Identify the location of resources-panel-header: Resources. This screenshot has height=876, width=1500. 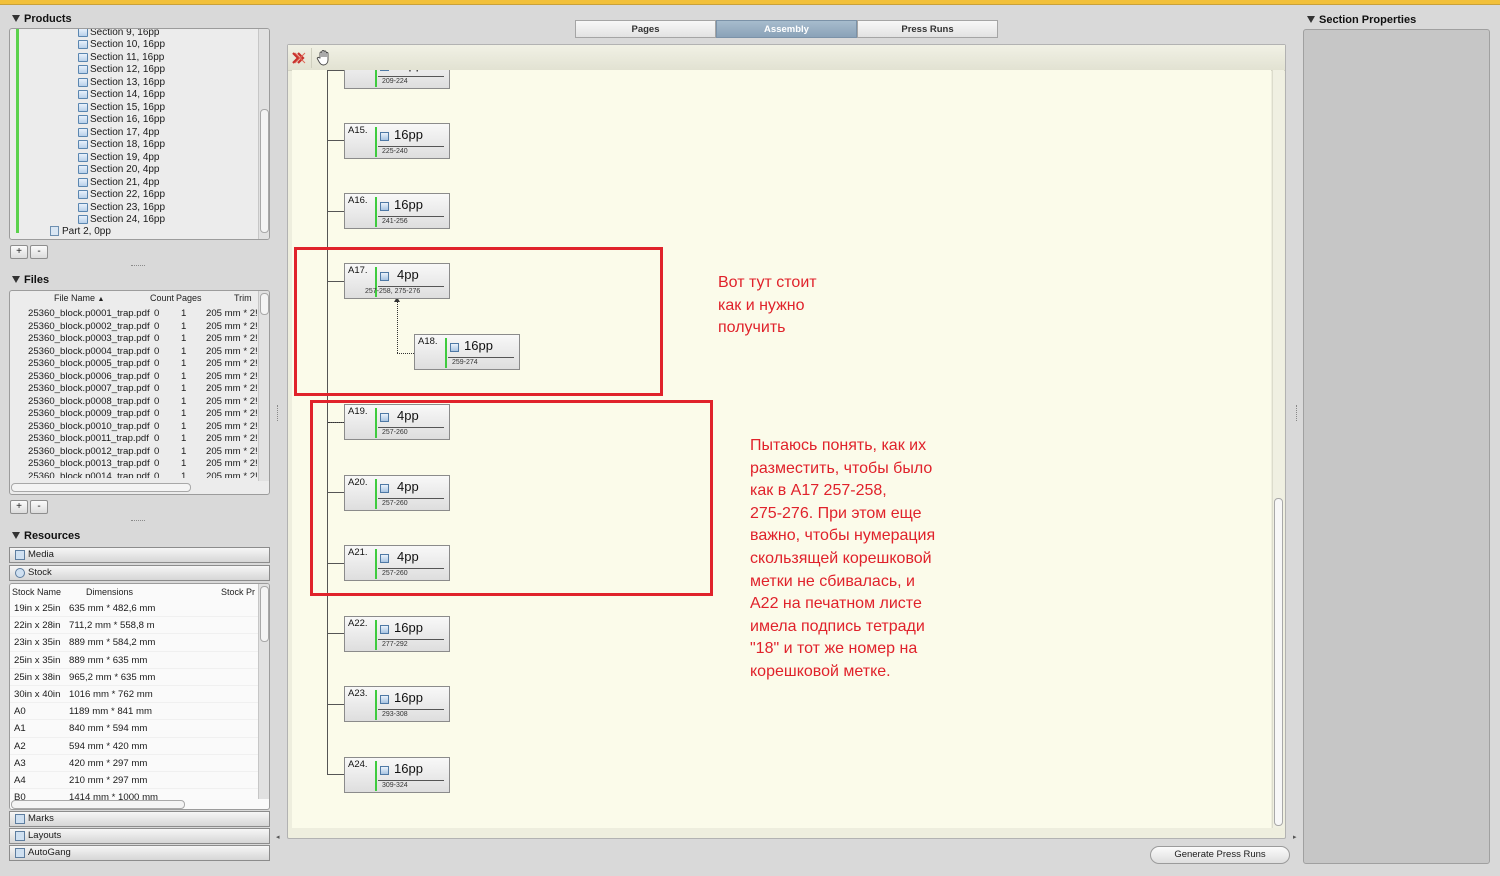
(46, 536).